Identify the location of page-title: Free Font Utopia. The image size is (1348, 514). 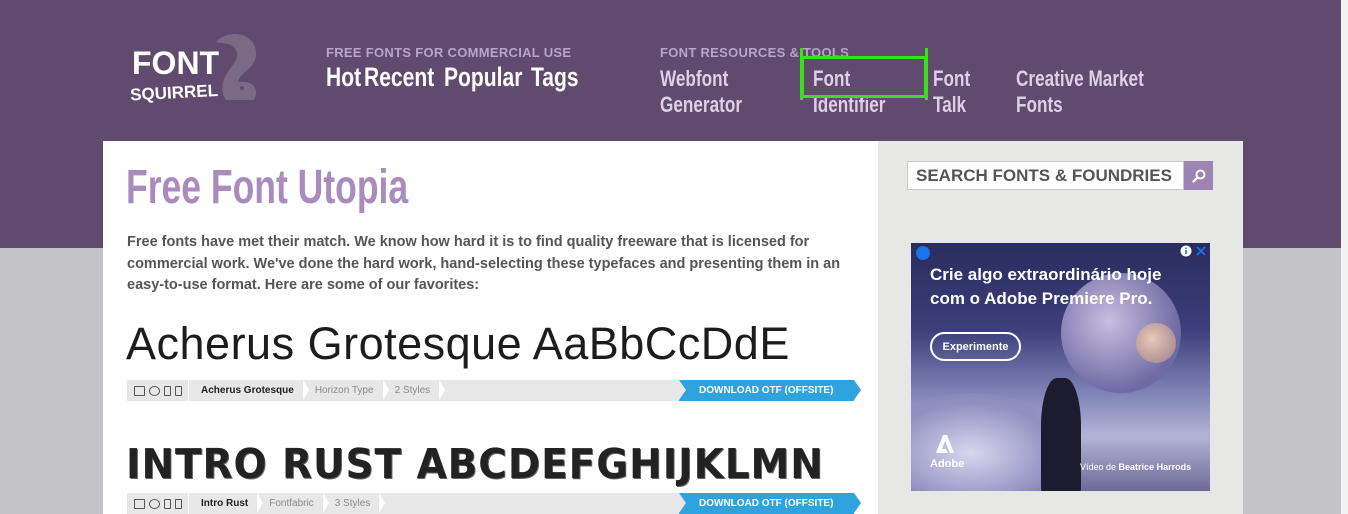
(267, 187).